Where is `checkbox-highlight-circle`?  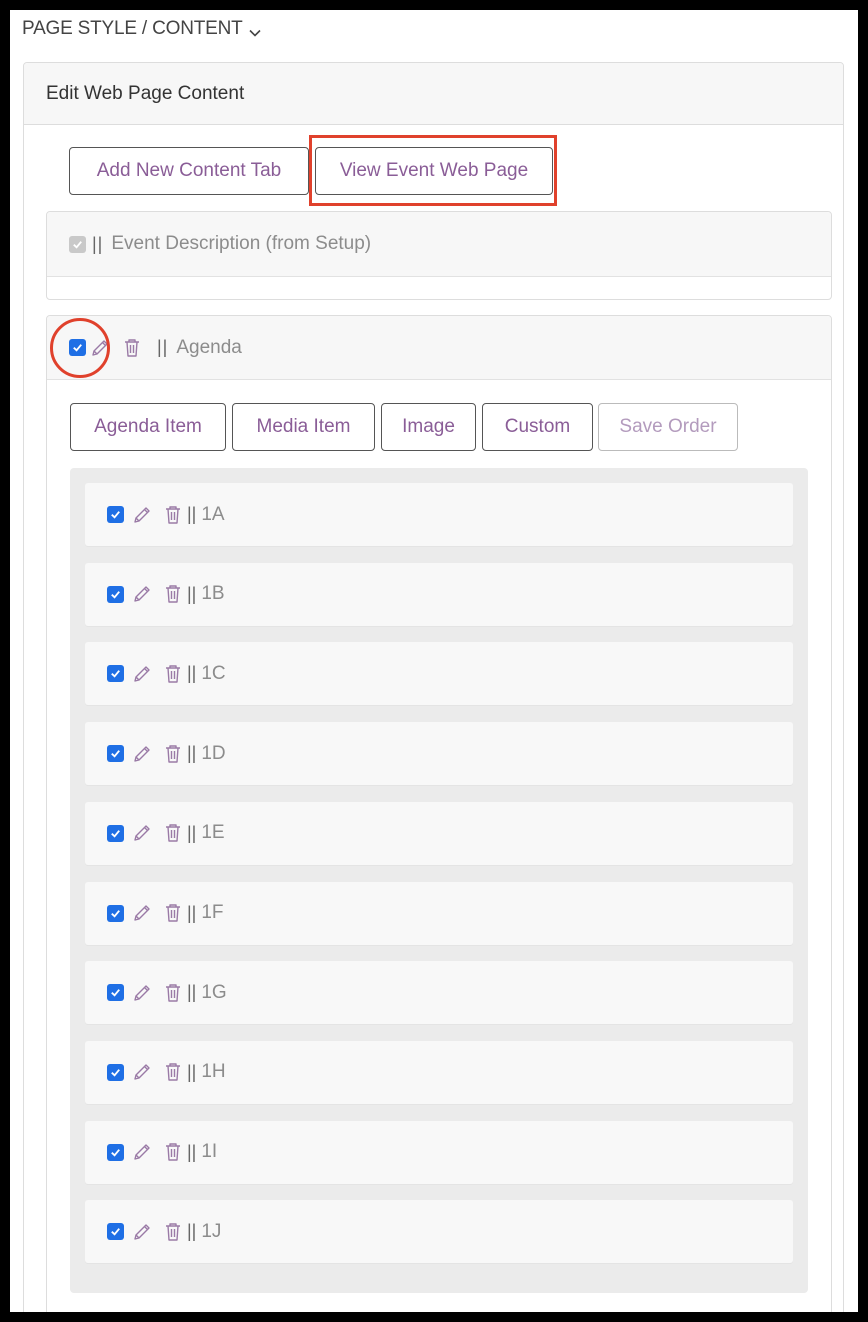
checkbox-highlight-circle is located at coordinates (80, 348).